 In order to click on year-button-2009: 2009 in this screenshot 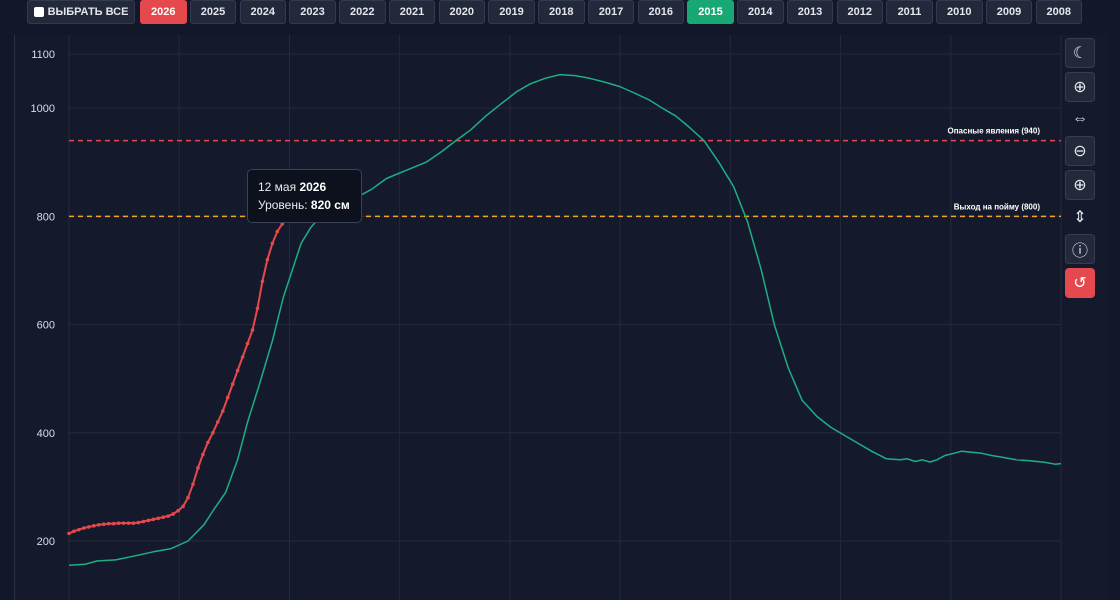, I will do `click(1009, 12)`.